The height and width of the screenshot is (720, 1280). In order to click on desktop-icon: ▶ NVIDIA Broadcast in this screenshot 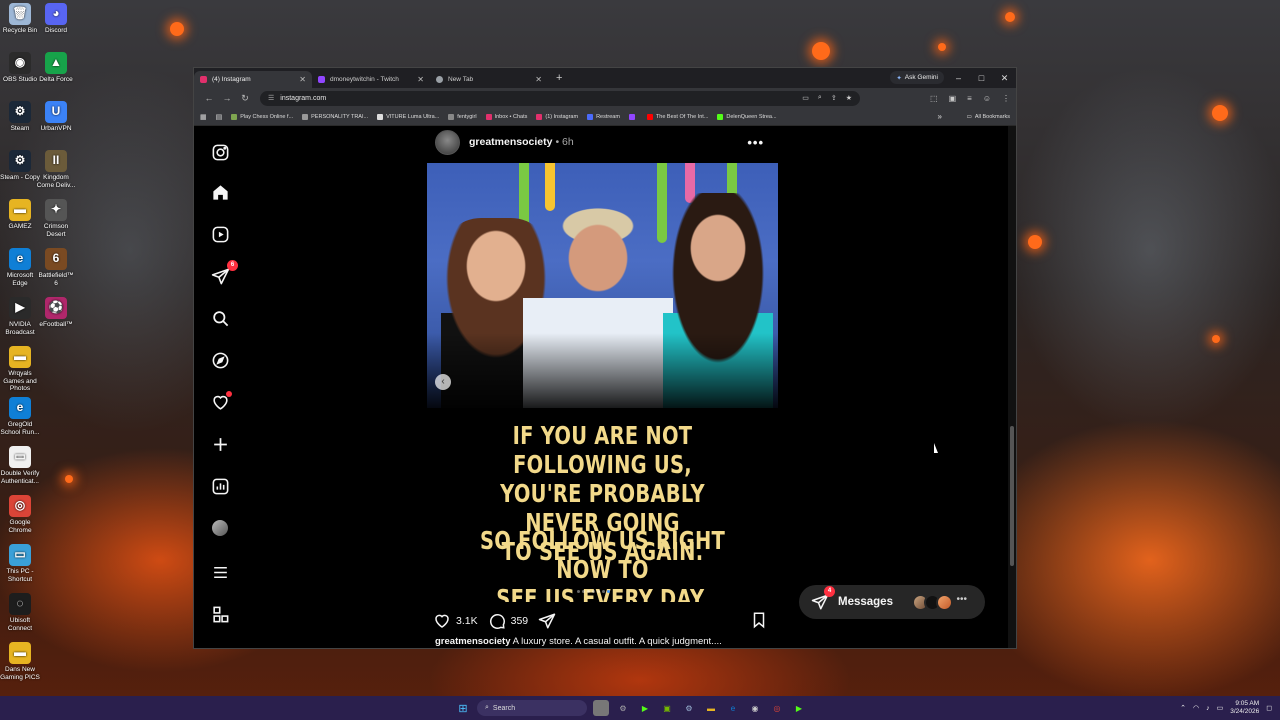, I will do `click(20, 316)`.